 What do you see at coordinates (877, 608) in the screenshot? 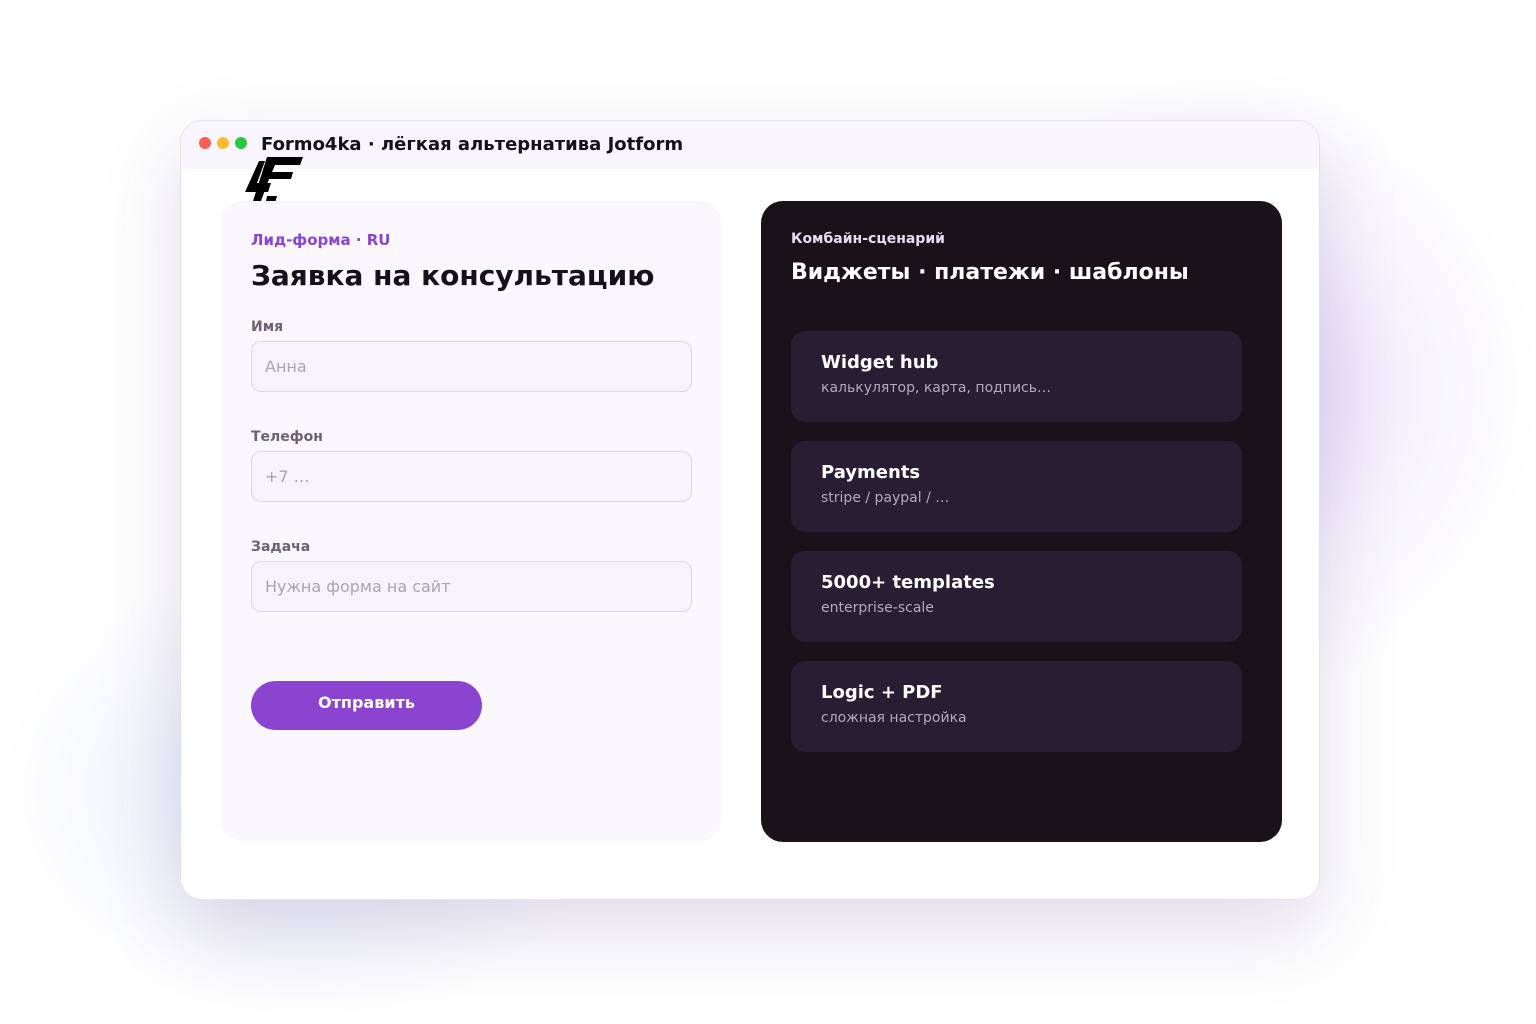
I see `feature-desc: enterprise-scale` at bounding box center [877, 608].